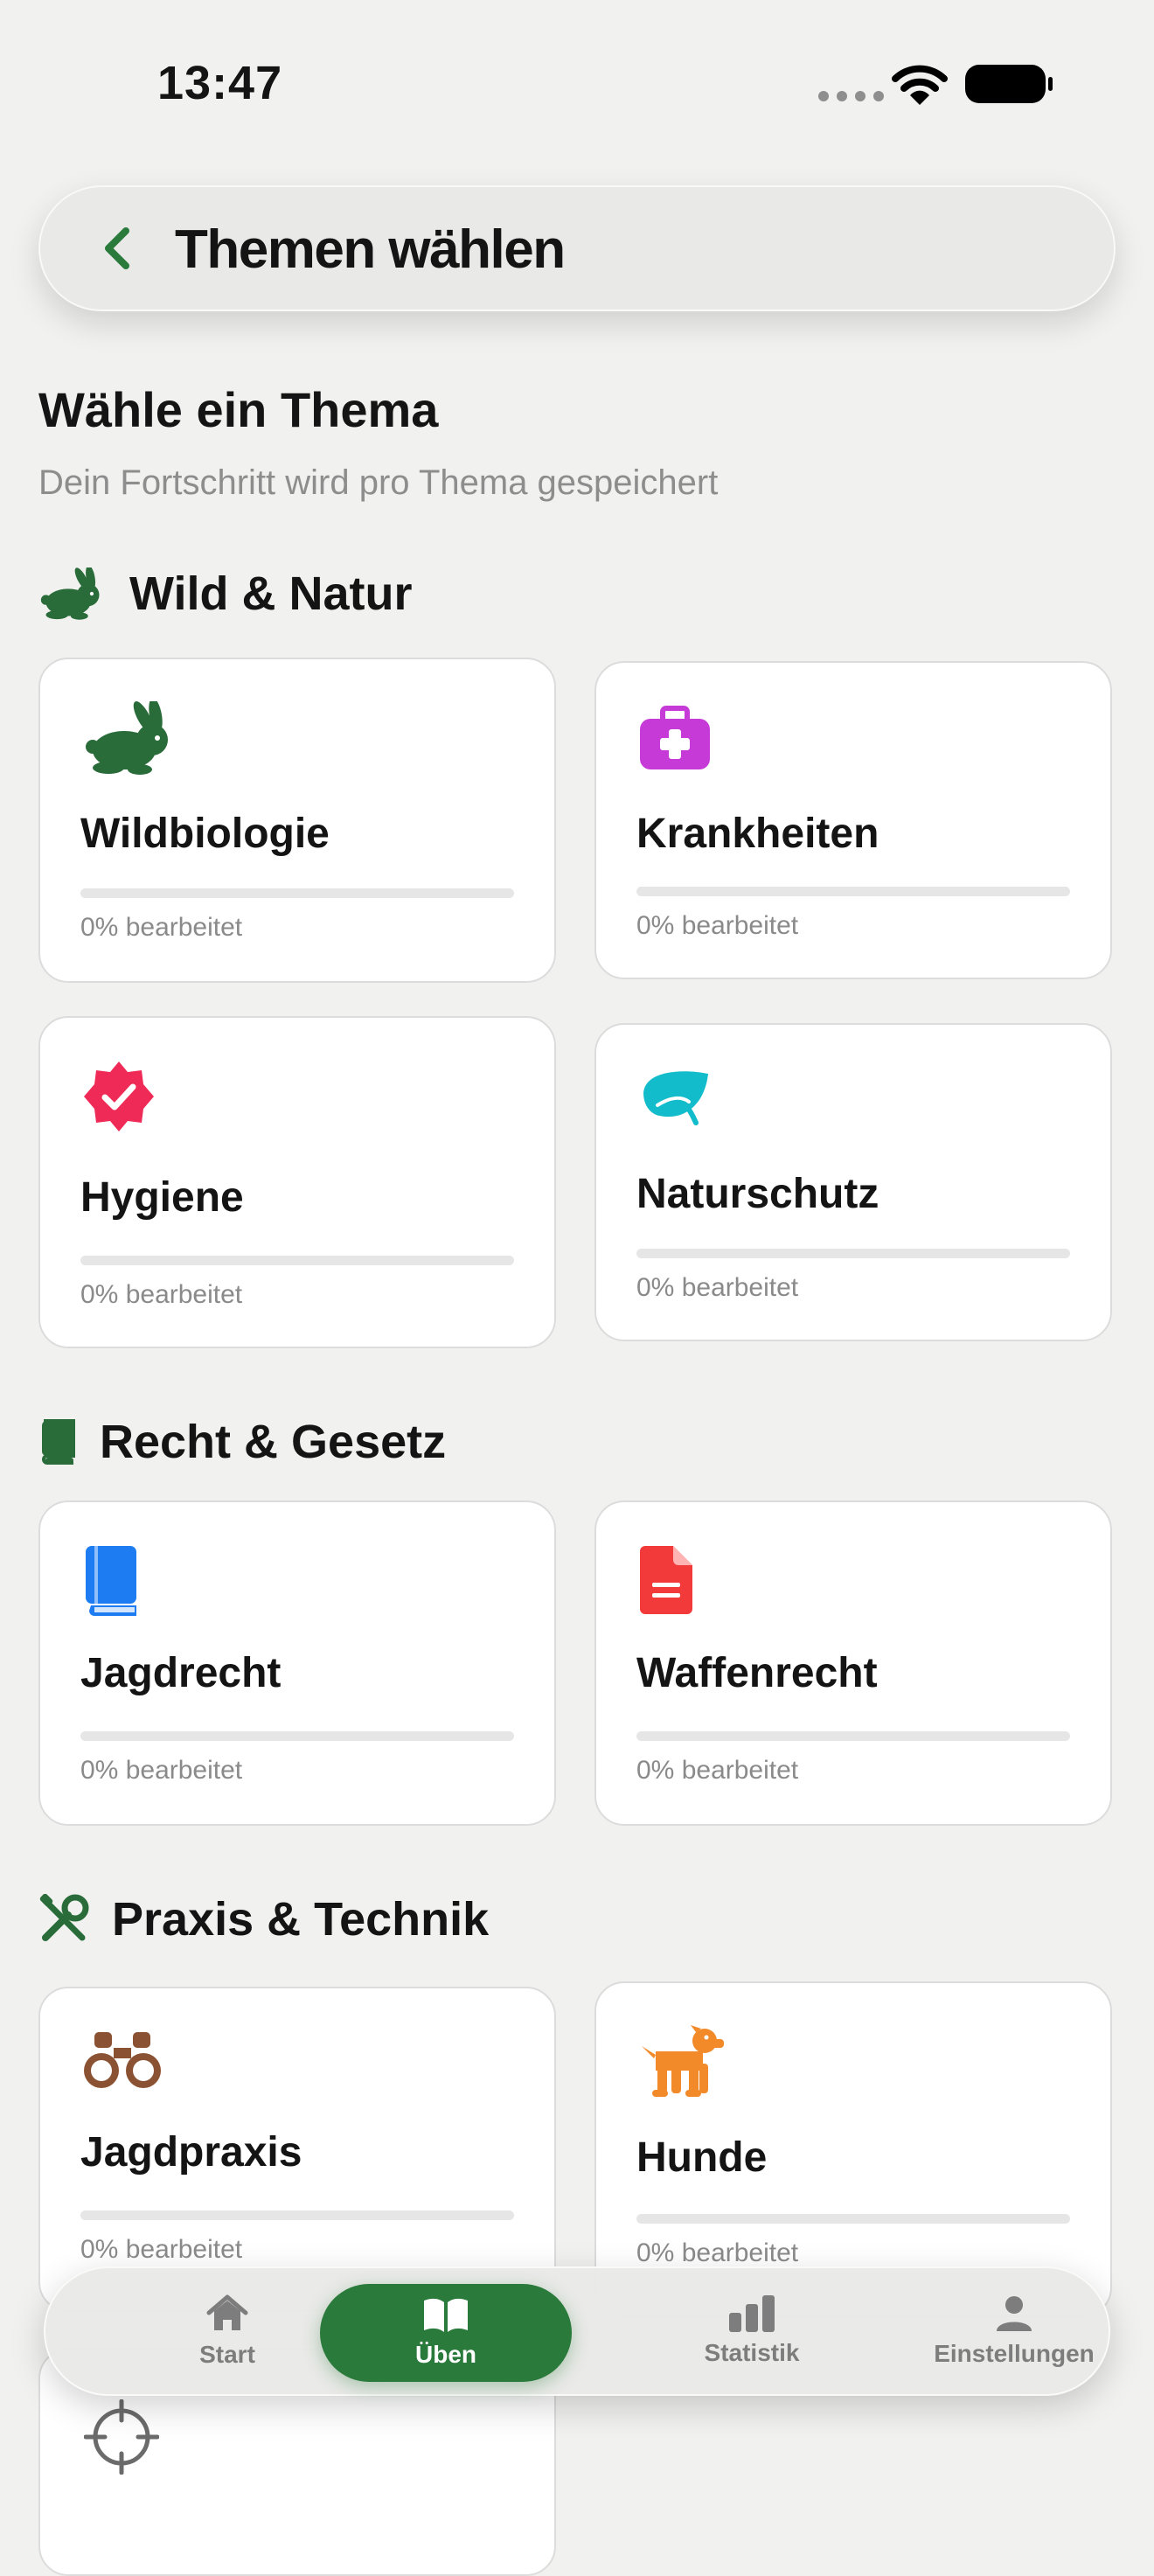 Image resolution: width=1154 pixels, height=2576 pixels. What do you see at coordinates (1014, 2313) in the screenshot?
I see `person-icon` at bounding box center [1014, 2313].